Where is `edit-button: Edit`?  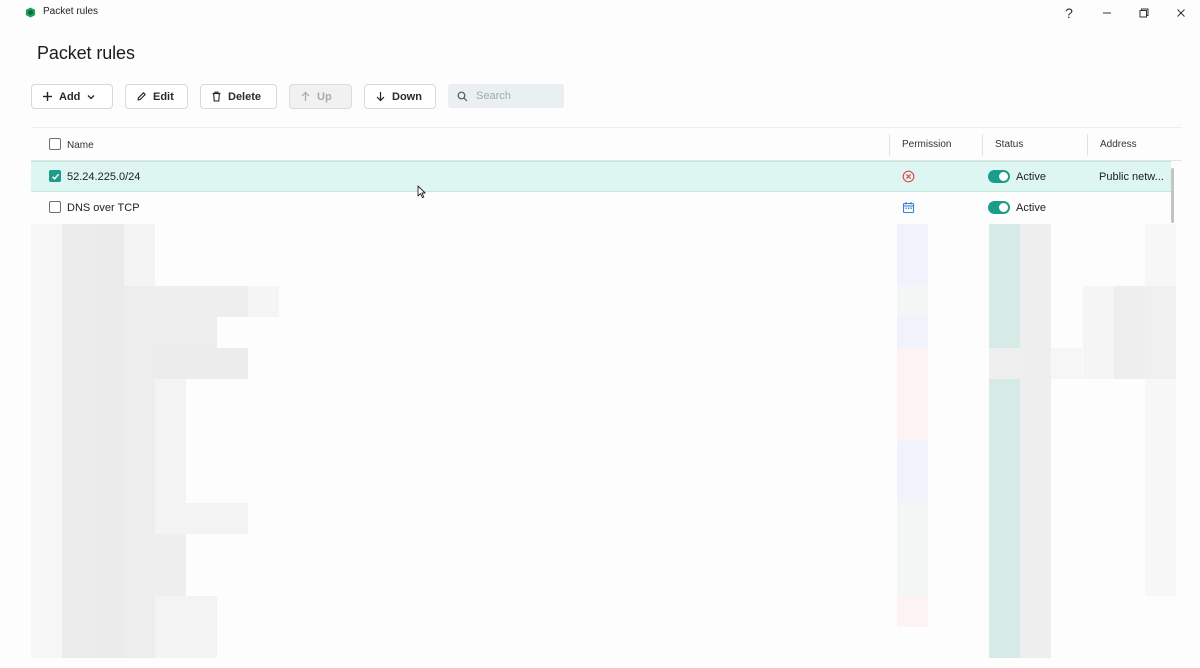
edit-button: Edit is located at coordinates (156, 96).